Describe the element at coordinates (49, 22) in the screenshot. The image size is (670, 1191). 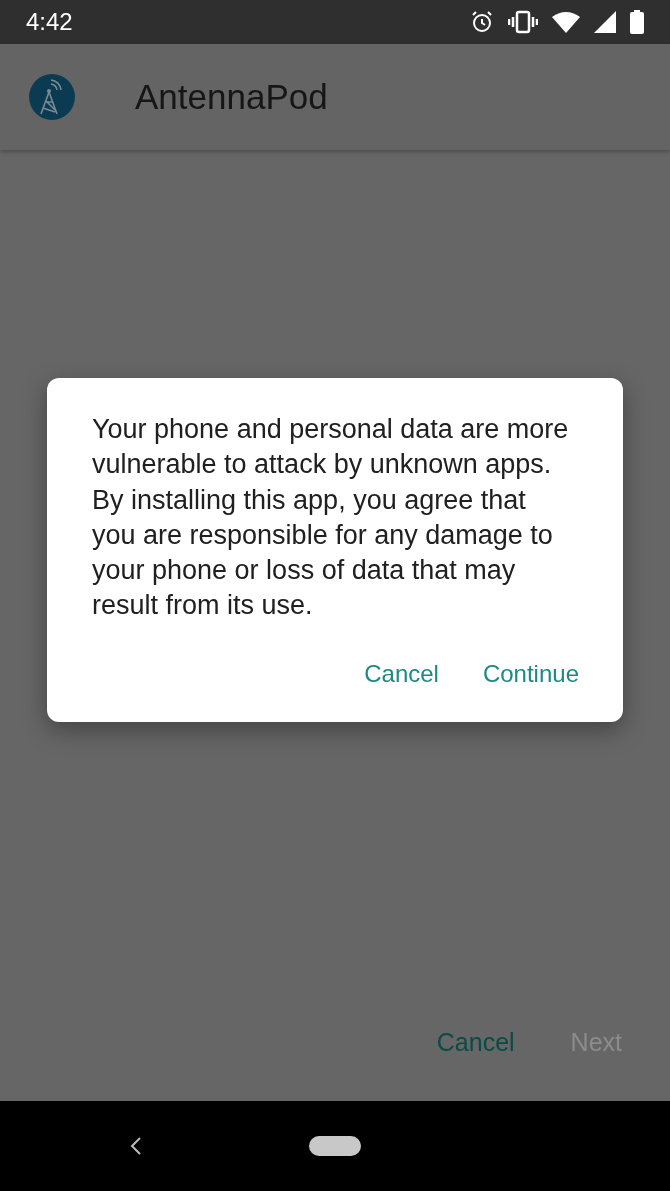
I see `status-time: 4:42` at that location.